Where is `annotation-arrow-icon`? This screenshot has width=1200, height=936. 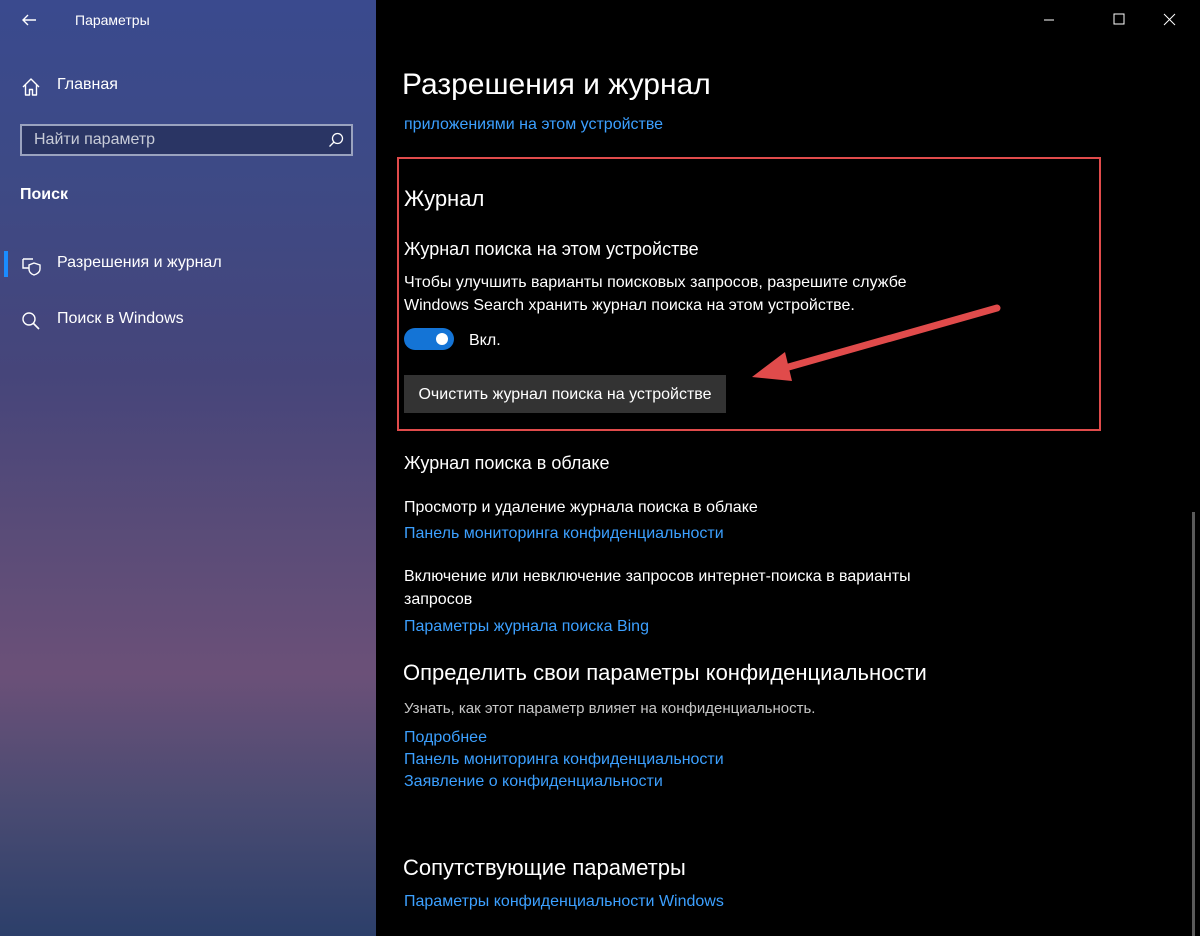
annotation-arrow-icon is located at coordinates (876, 342).